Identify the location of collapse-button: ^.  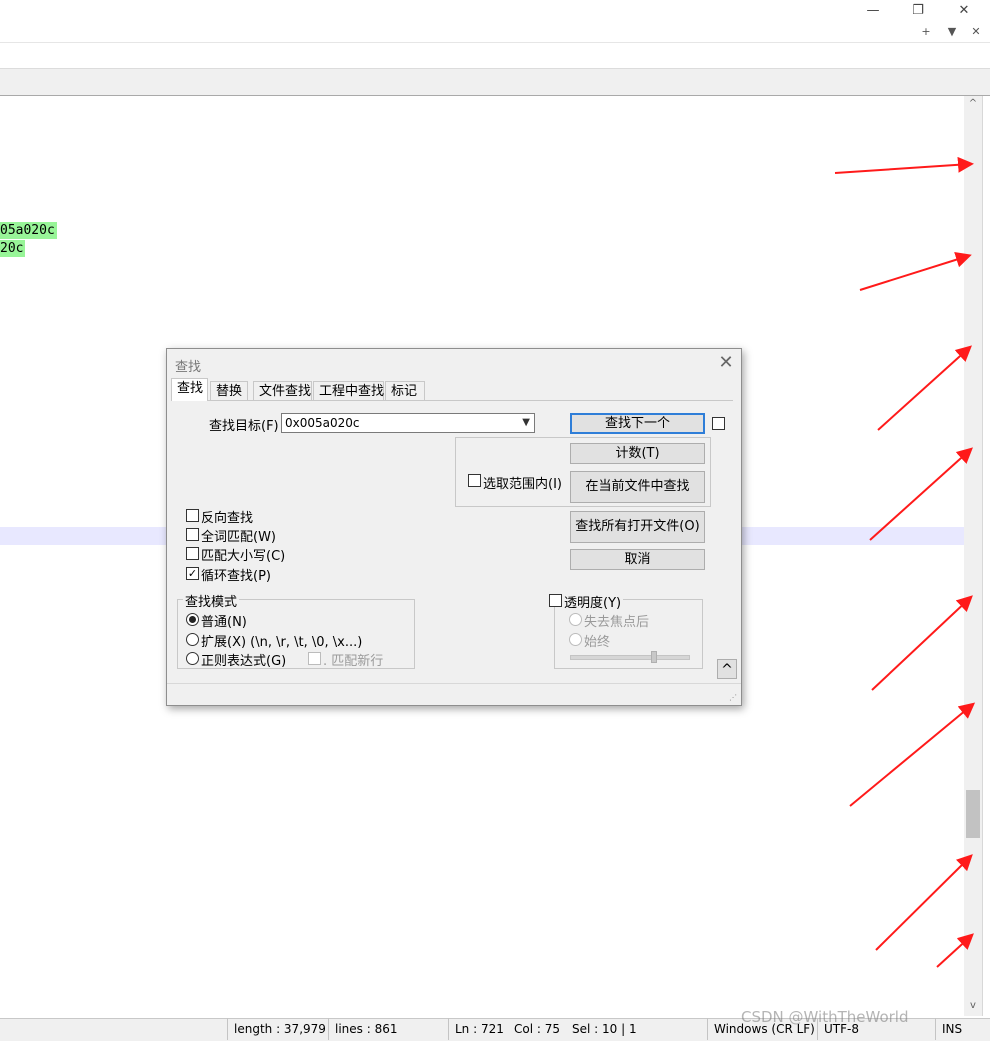
(727, 669).